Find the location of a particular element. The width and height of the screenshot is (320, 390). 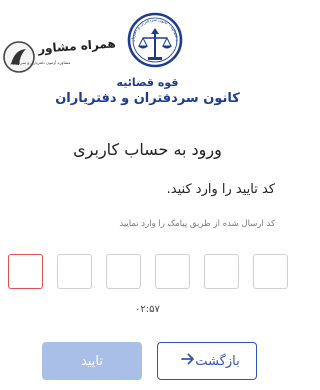

countdown-timer: ۰۲:۵۷ is located at coordinates (147, 309).